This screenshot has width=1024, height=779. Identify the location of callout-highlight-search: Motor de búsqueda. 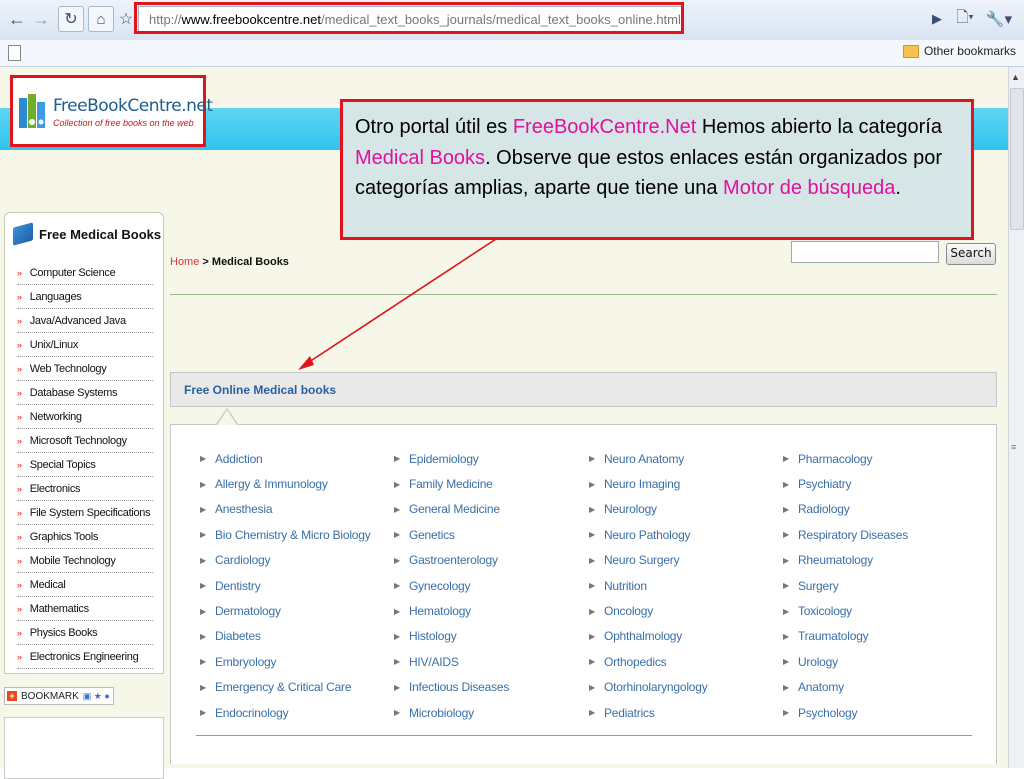
(809, 188).